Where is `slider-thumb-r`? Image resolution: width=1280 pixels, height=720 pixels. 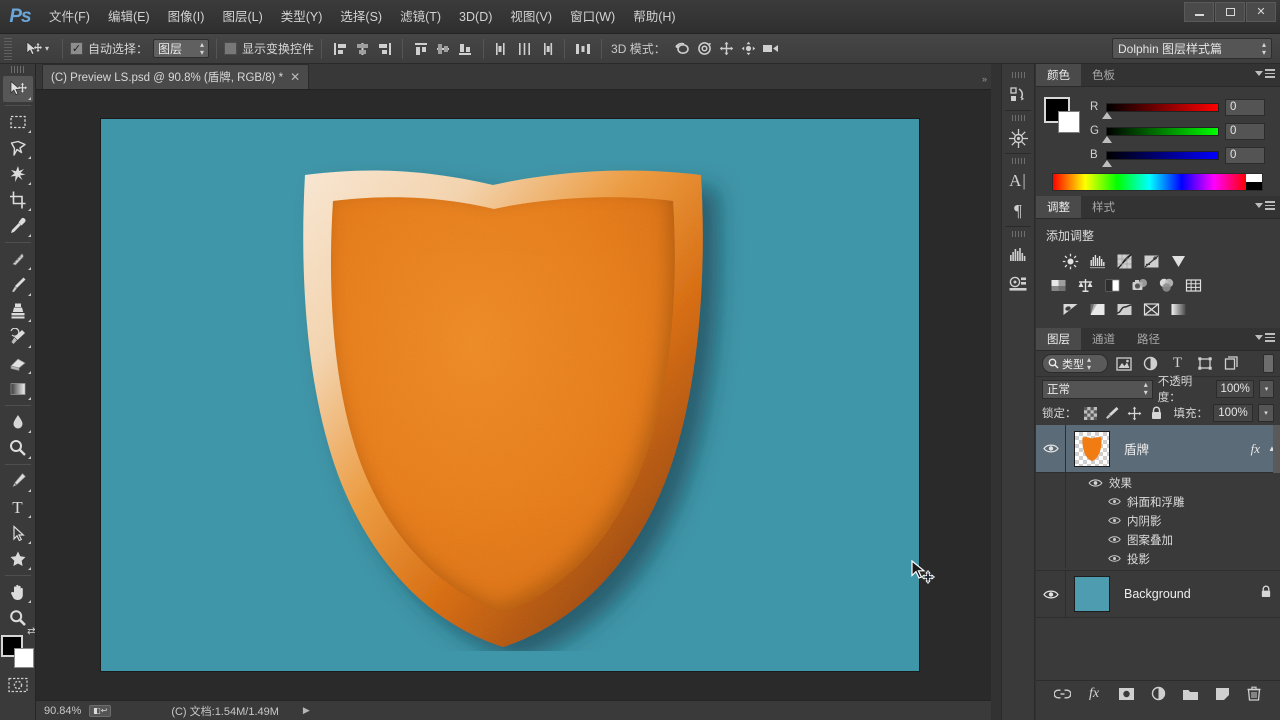
slider-thumb-r is located at coordinates (1107, 115).